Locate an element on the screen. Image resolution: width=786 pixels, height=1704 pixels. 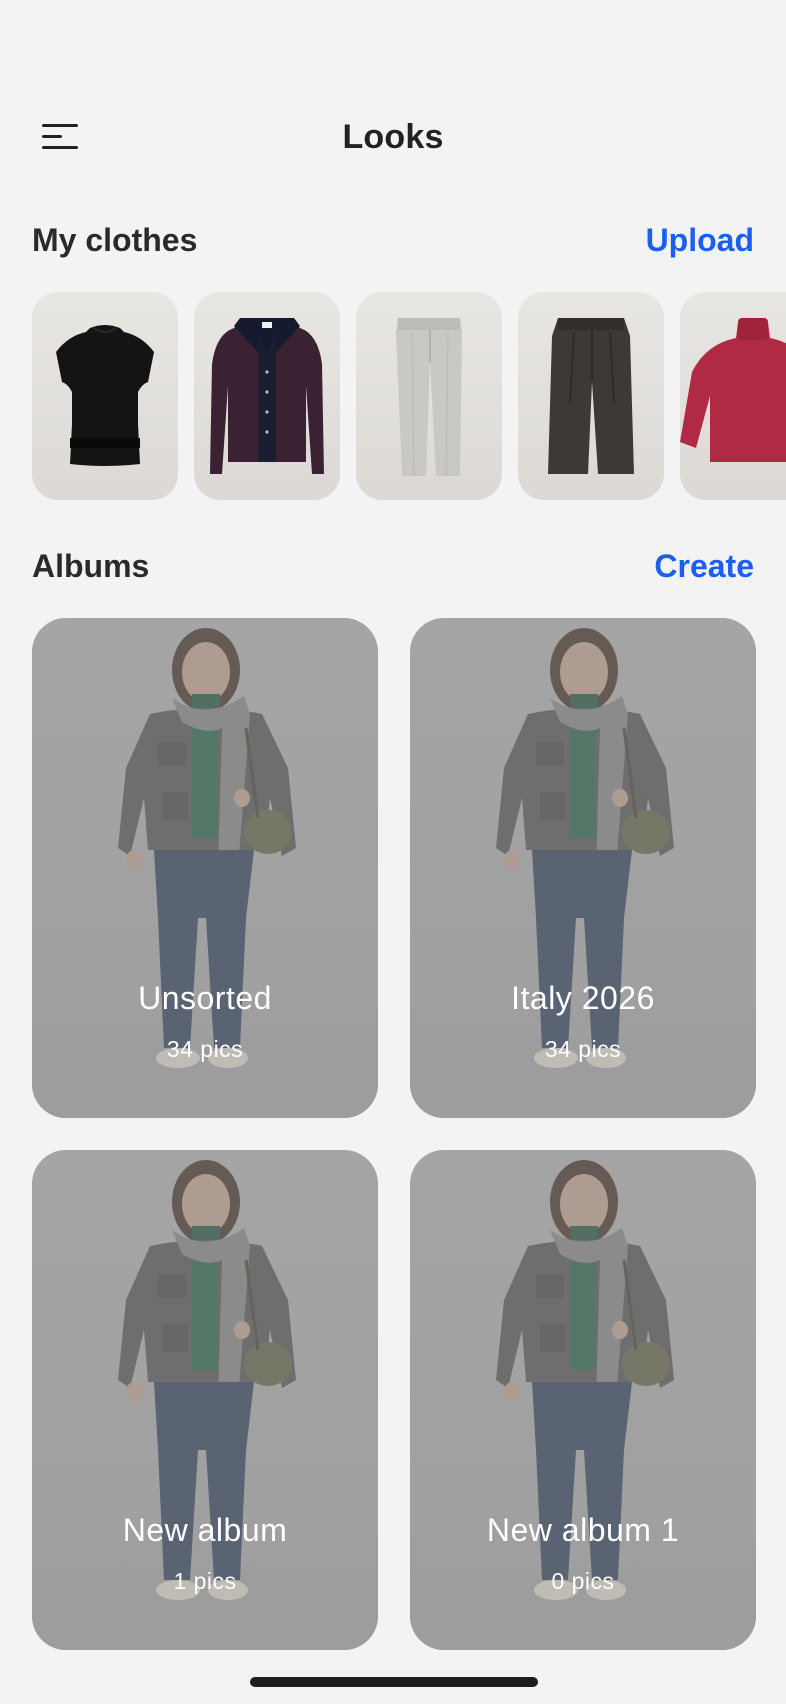
clothes-carousel is located at coordinates (409, 396).